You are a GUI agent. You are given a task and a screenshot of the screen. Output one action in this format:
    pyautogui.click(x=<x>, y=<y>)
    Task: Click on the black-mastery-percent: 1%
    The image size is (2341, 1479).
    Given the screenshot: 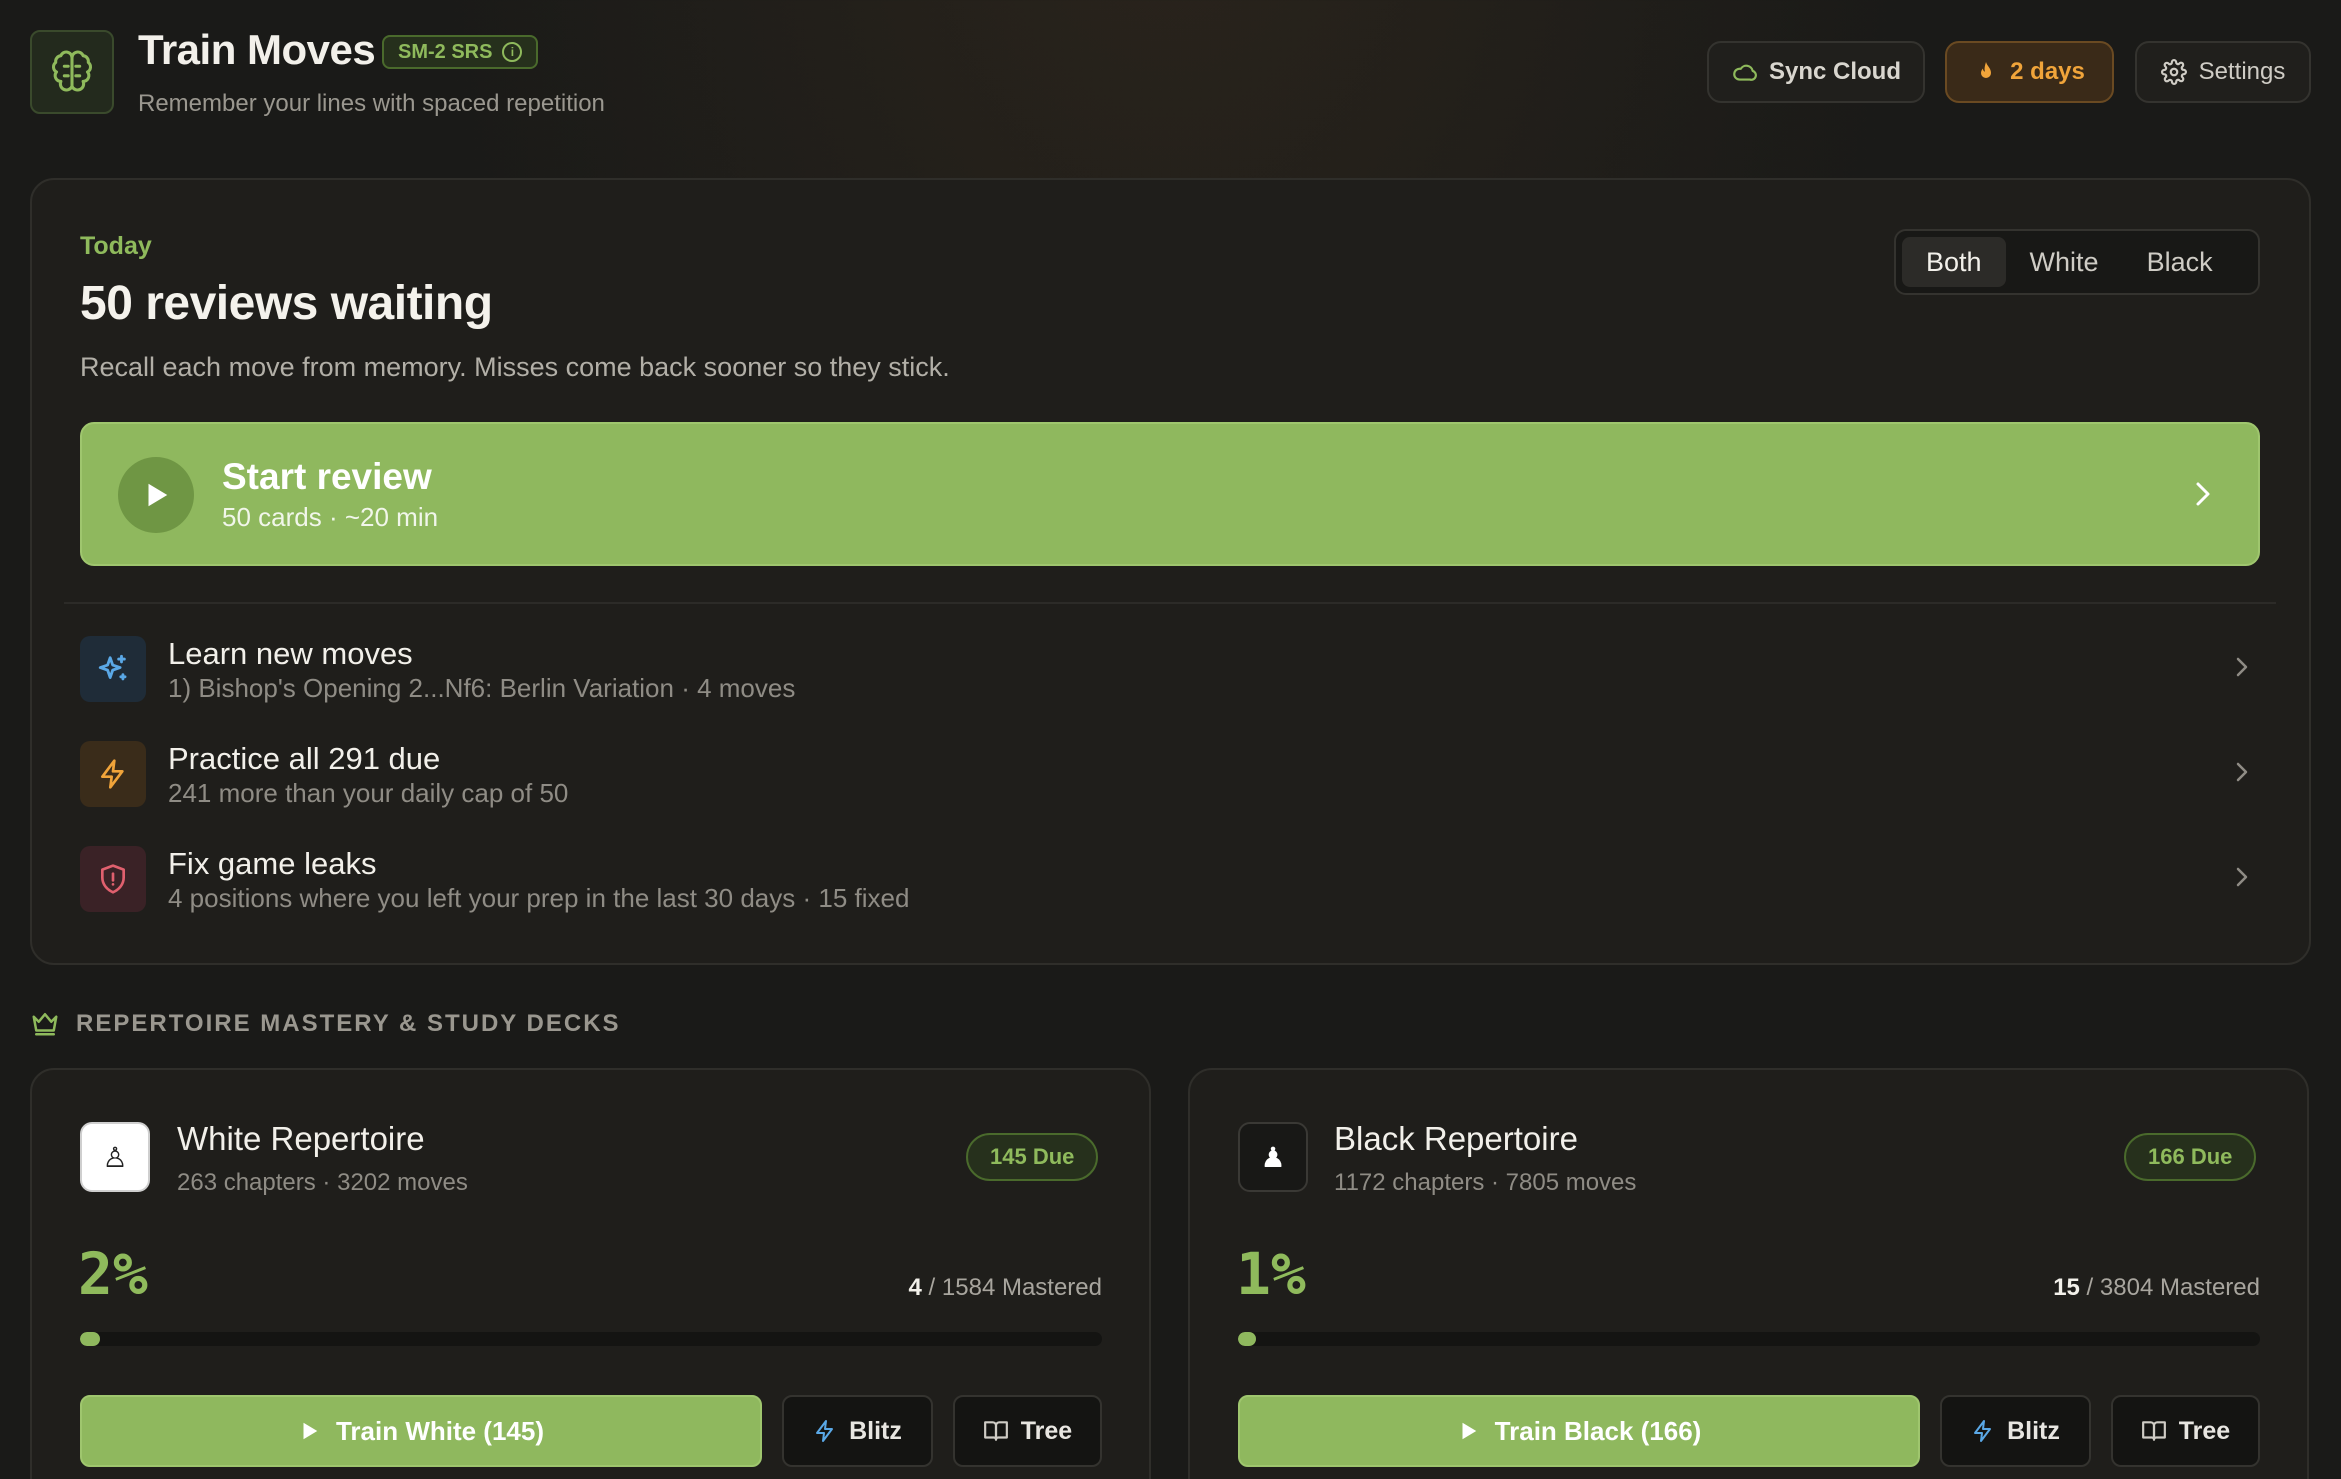 What is the action you would take?
    pyautogui.click(x=1271, y=1274)
    